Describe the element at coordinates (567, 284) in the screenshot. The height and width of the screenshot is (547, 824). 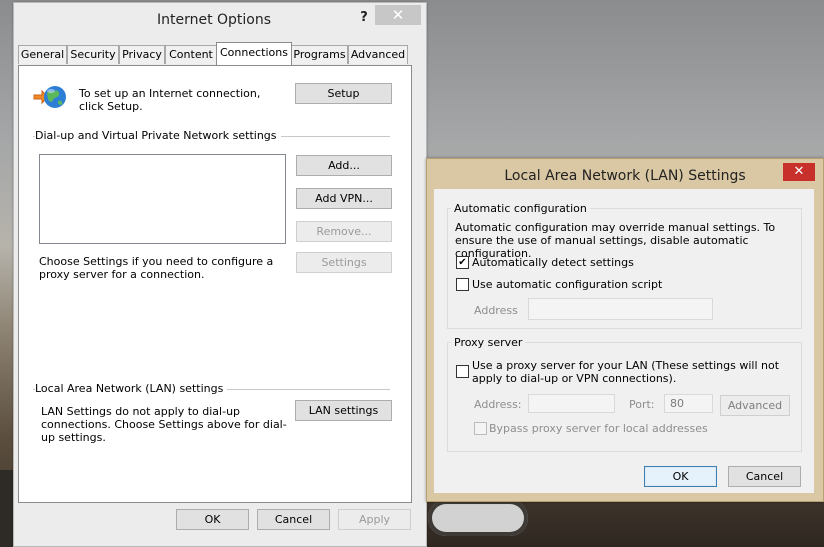
I see `auto-script-label: Use automatic configuration script` at that location.